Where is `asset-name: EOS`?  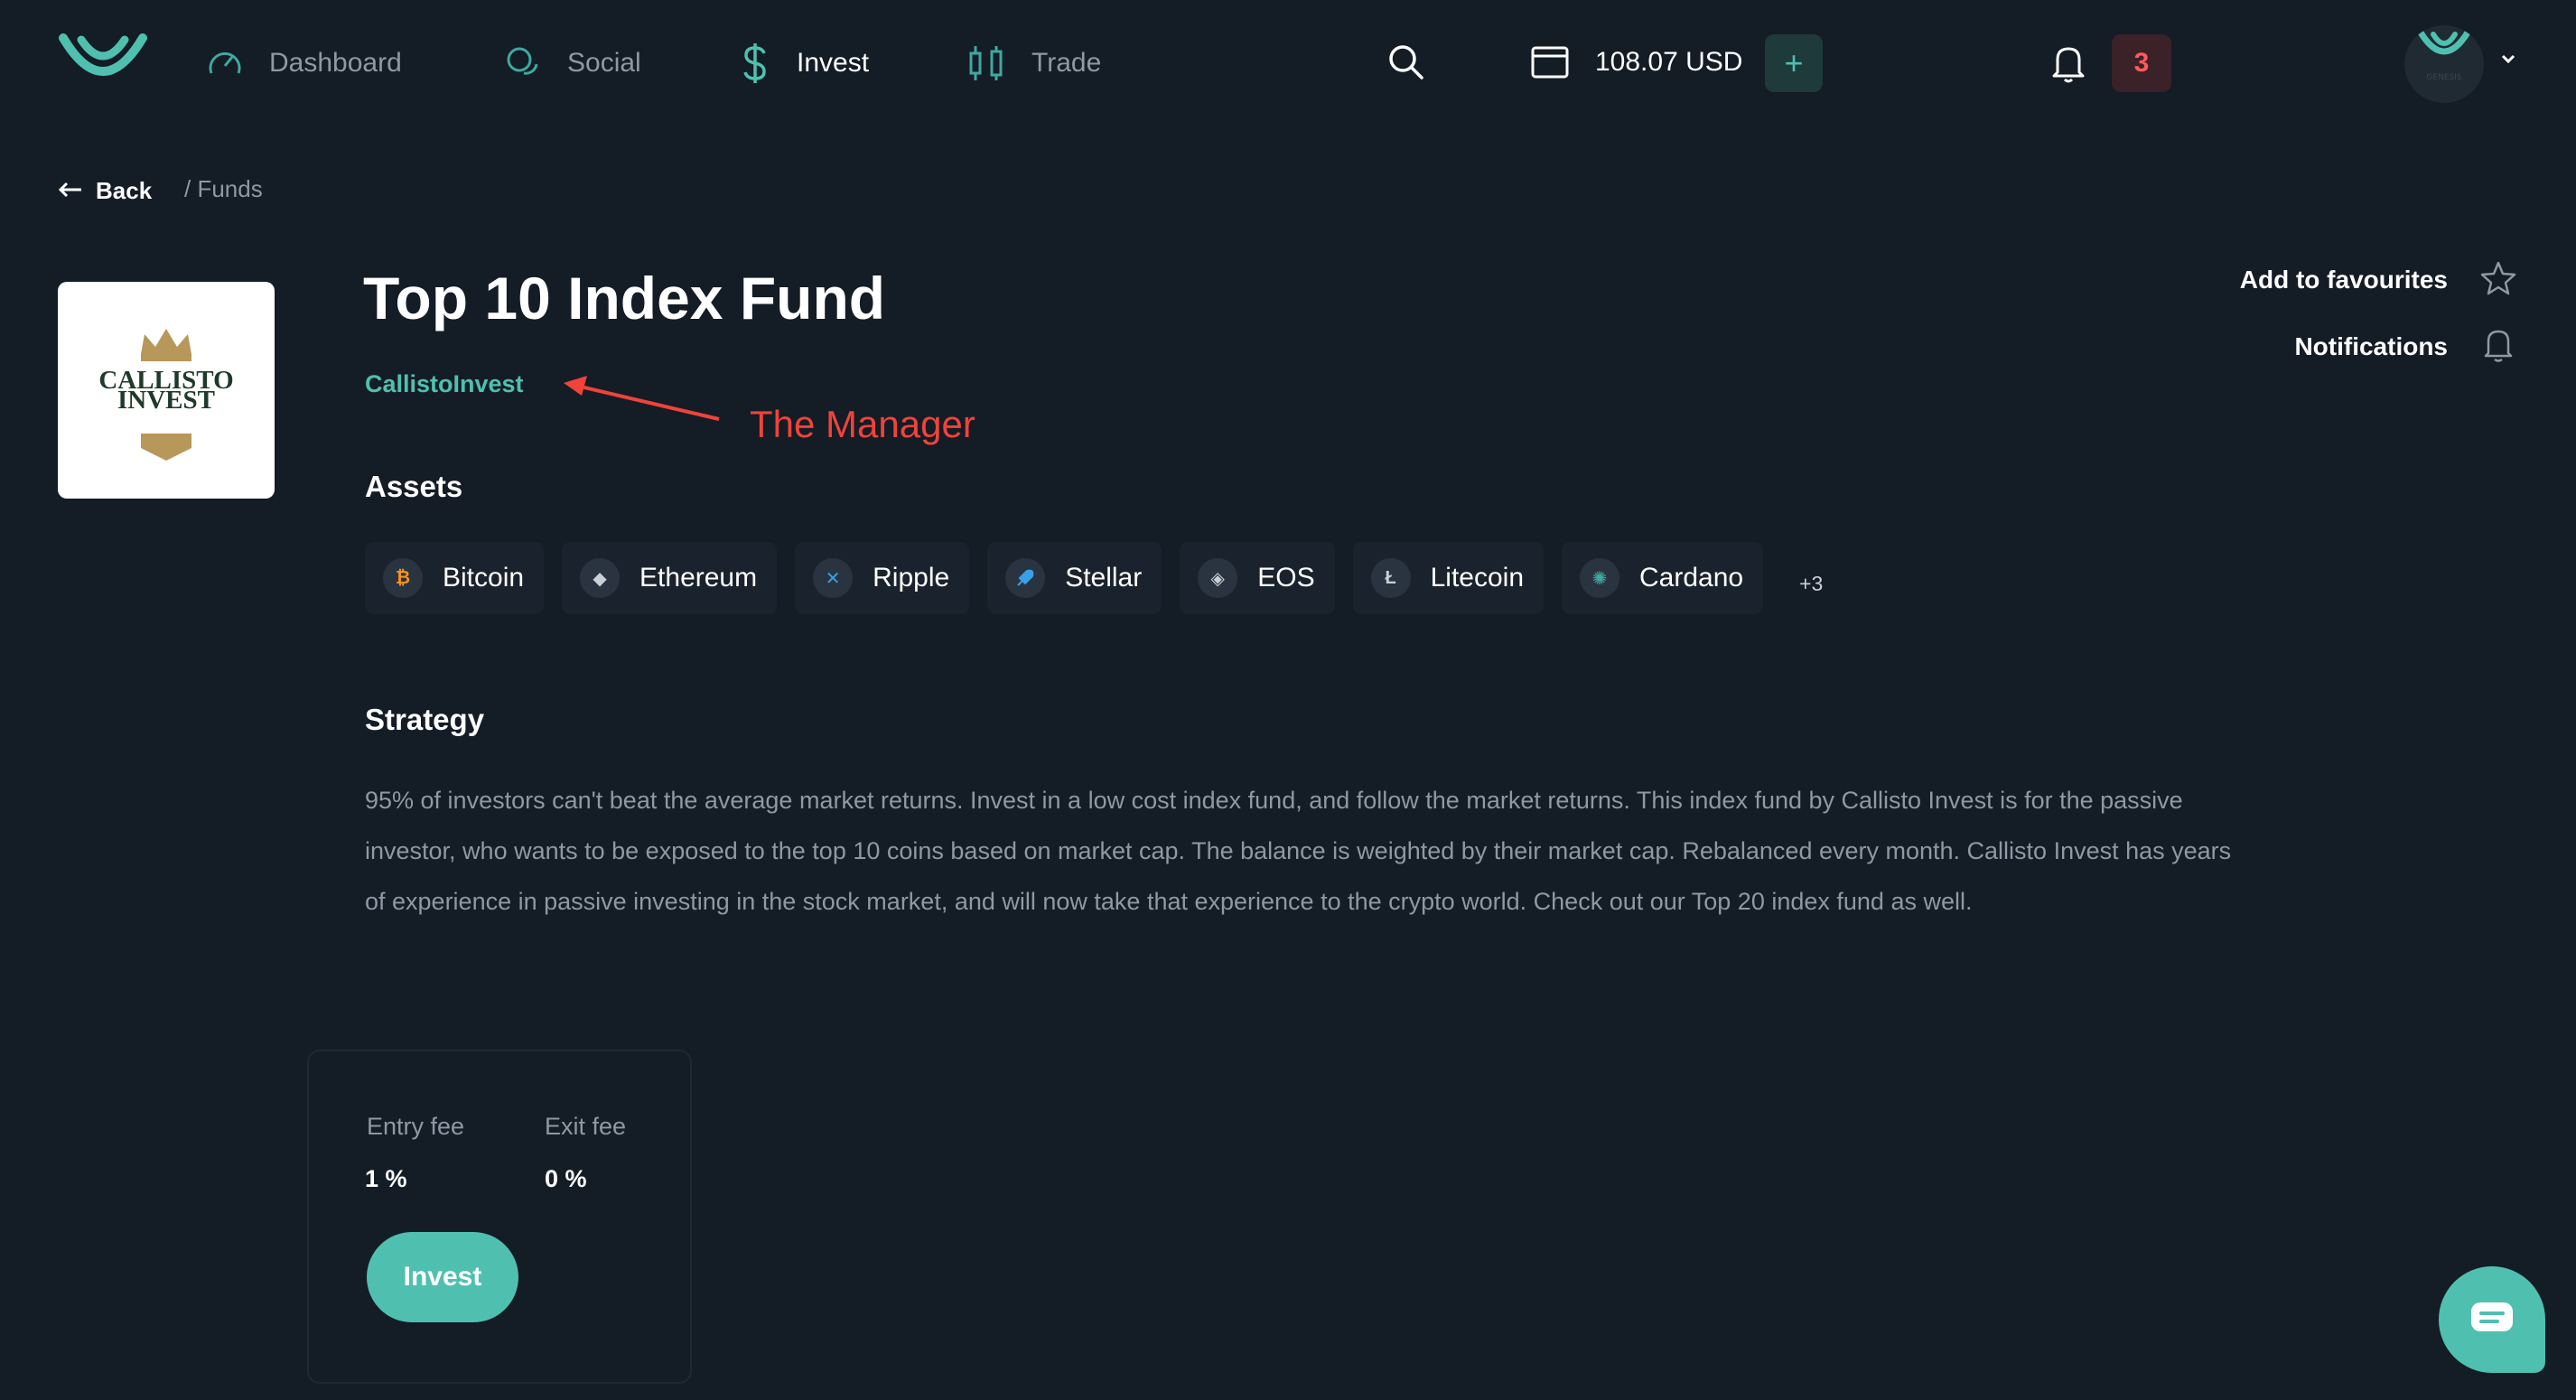
asset-name: EOS is located at coordinates (1286, 578).